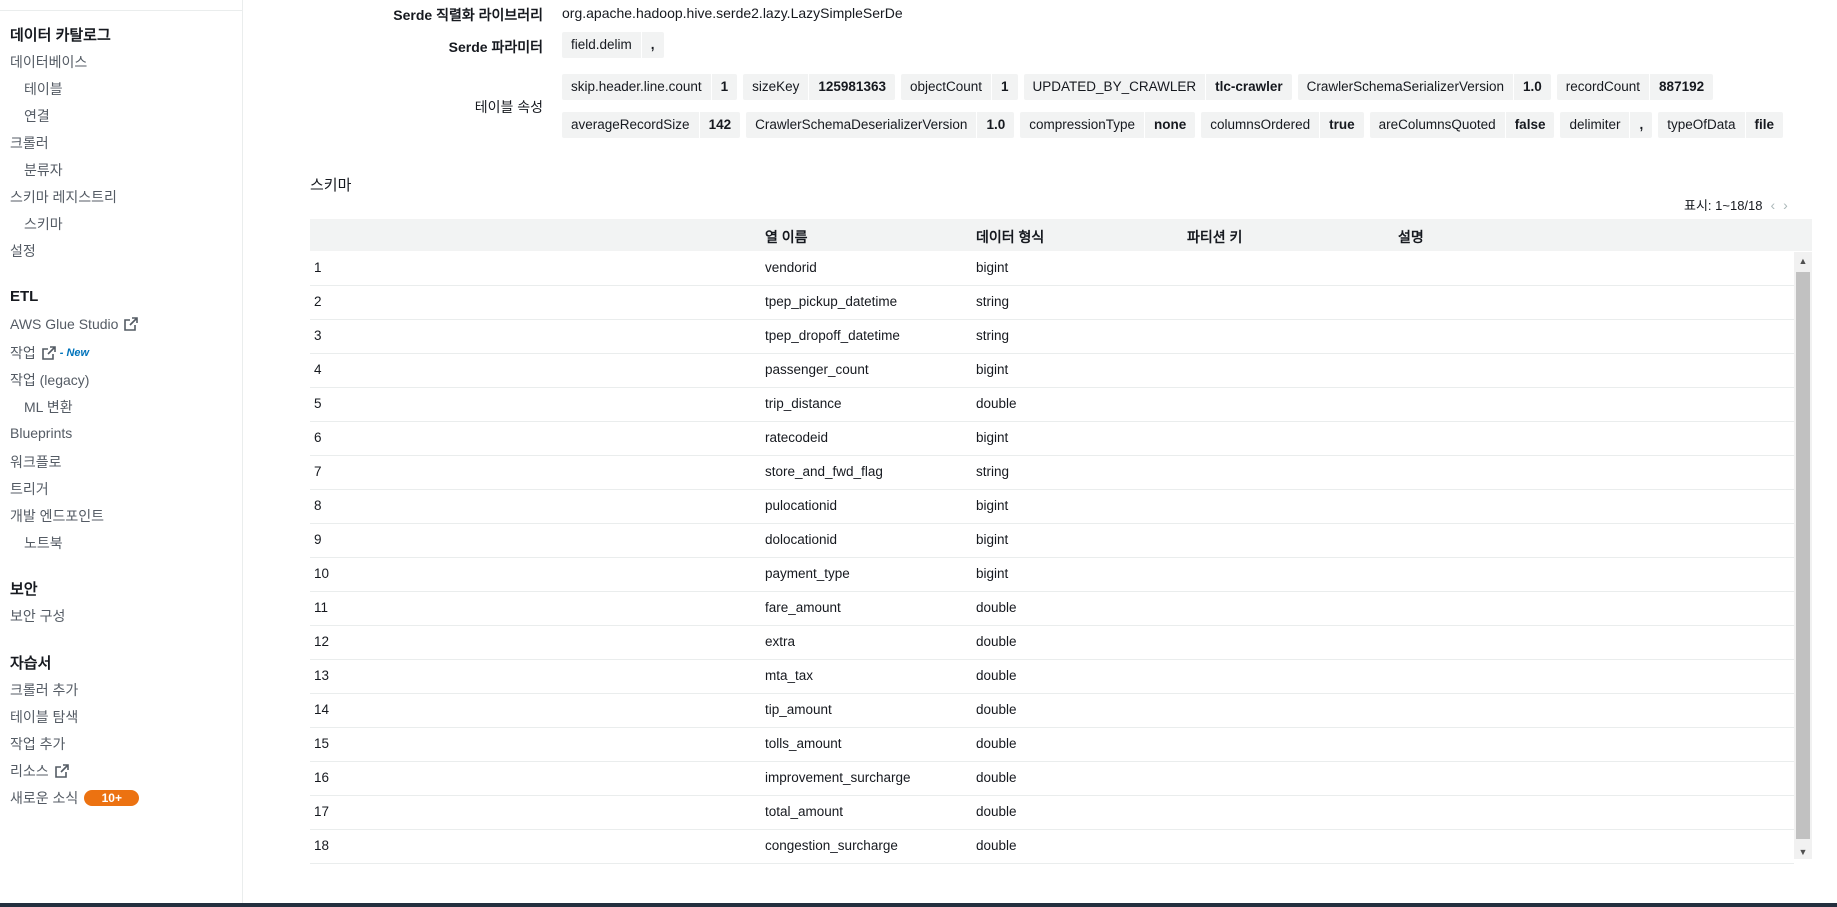  Describe the element at coordinates (1052, 575) in the screenshot. I see `table-row: 10 payment_type bigint` at that location.